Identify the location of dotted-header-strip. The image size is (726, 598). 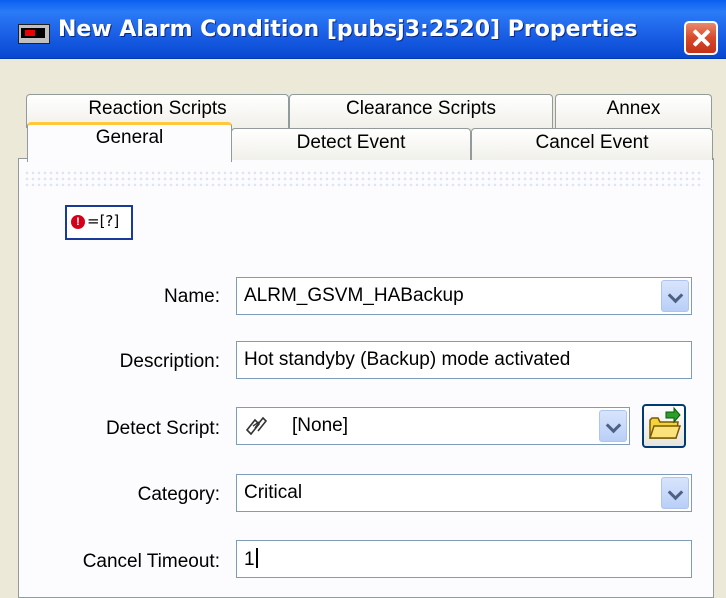
(364, 178).